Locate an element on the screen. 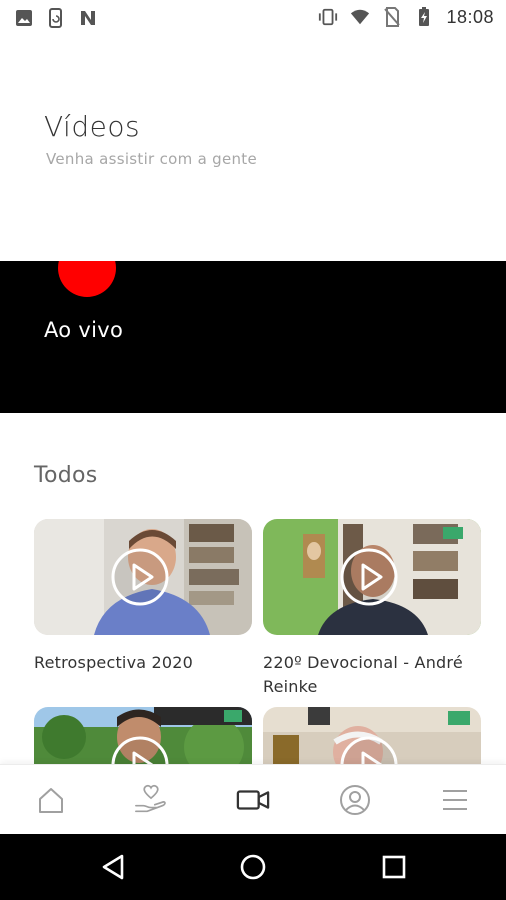 Image resolution: width=506 pixels, height=900 pixels. nav-home is located at coordinates (51, 800).